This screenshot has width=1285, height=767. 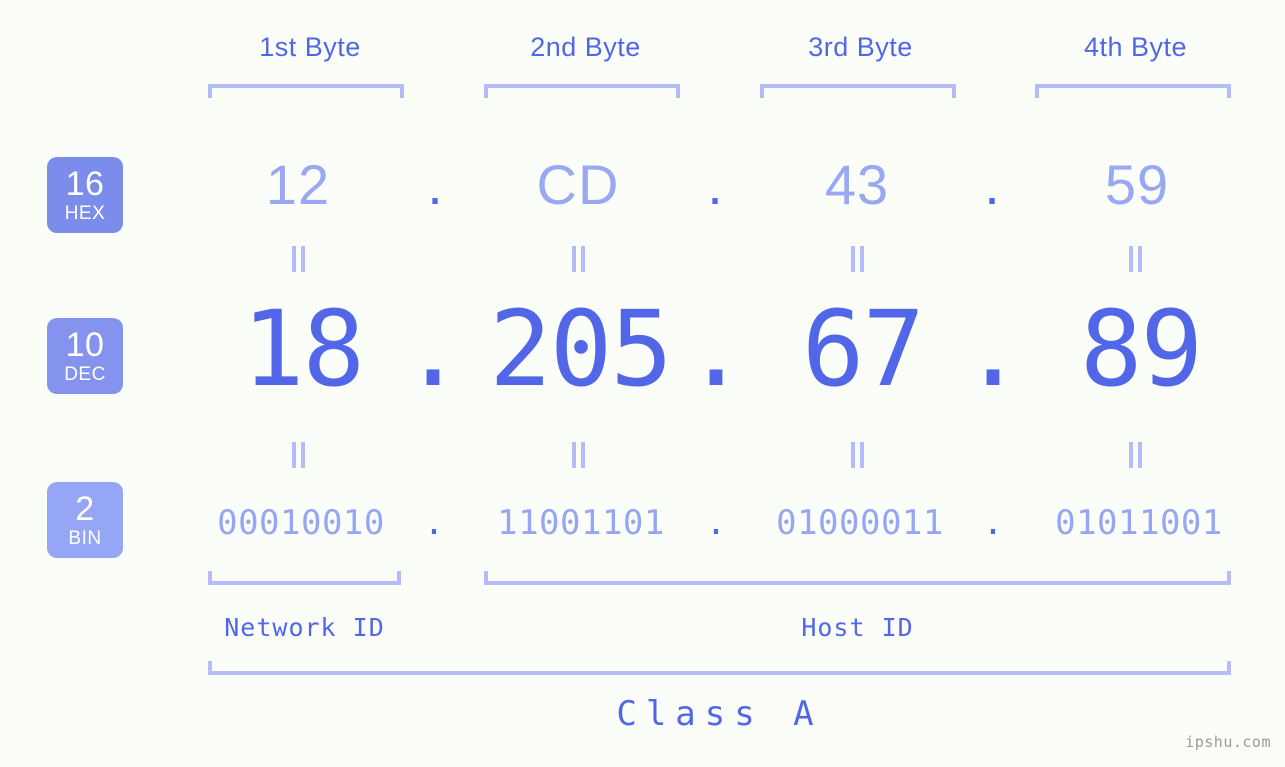 What do you see at coordinates (581, 523) in the screenshot?
I see `bin-octet-2: 11001101` at bounding box center [581, 523].